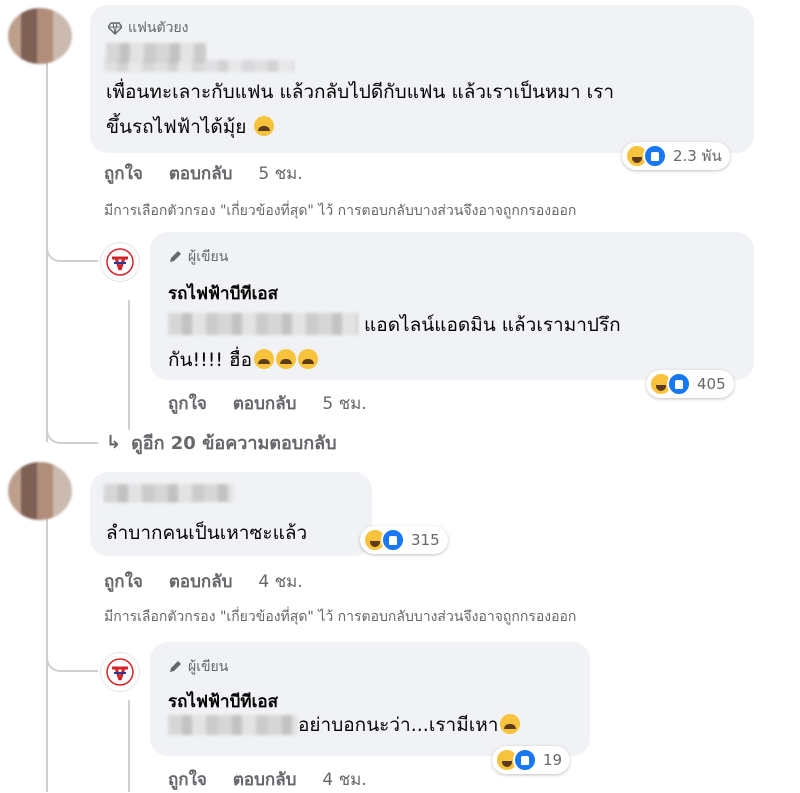 Image resolution: width=800 pixels, height=793 pixels. What do you see at coordinates (221, 442) in the screenshot?
I see `view-more-replies-button: ↳ ดูอีก 20 ข้อความตอบกลับ` at bounding box center [221, 442].